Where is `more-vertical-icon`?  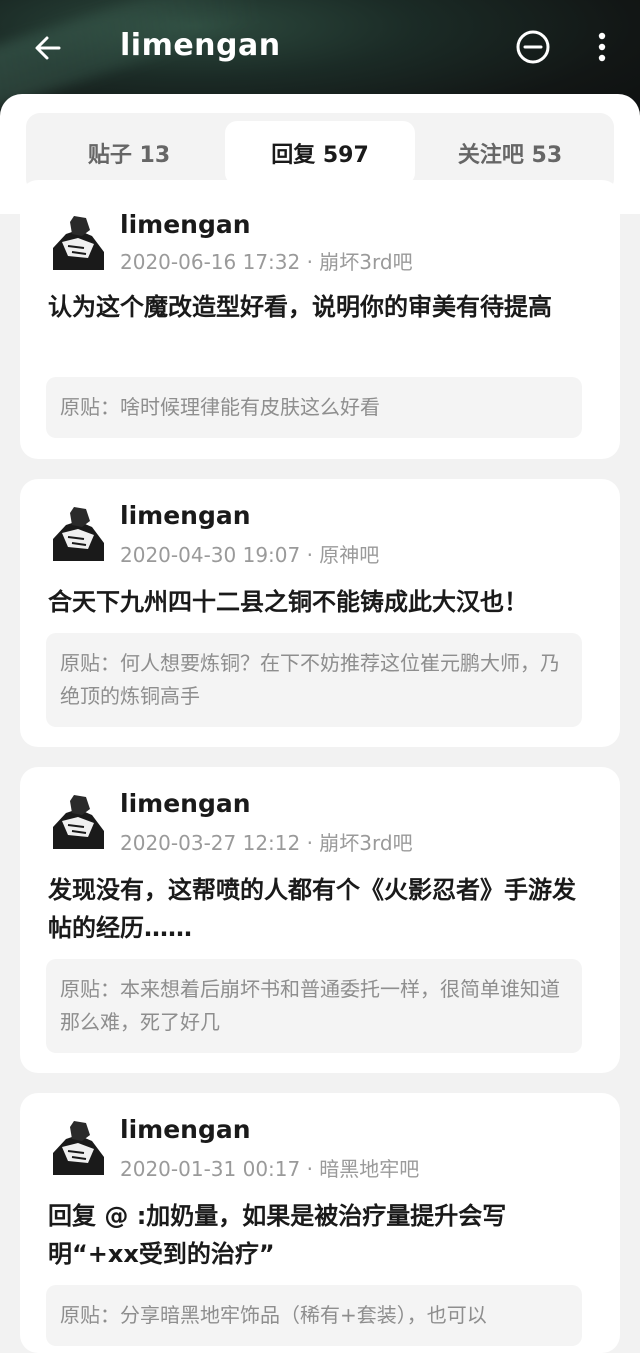 more-vertical-icon is located at coordinates (602, 47).